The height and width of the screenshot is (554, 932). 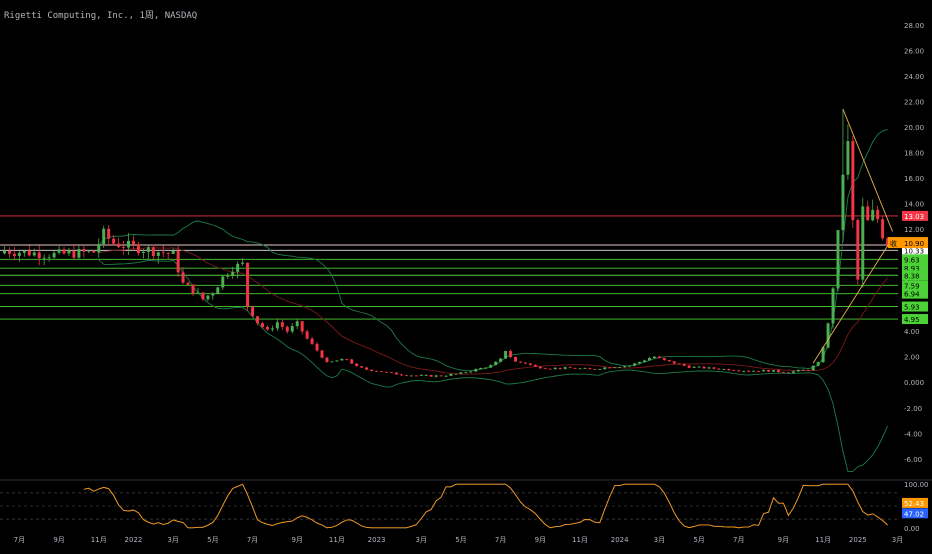 I want to click on time-tick-label: 11月, so click(x=337, y=540).